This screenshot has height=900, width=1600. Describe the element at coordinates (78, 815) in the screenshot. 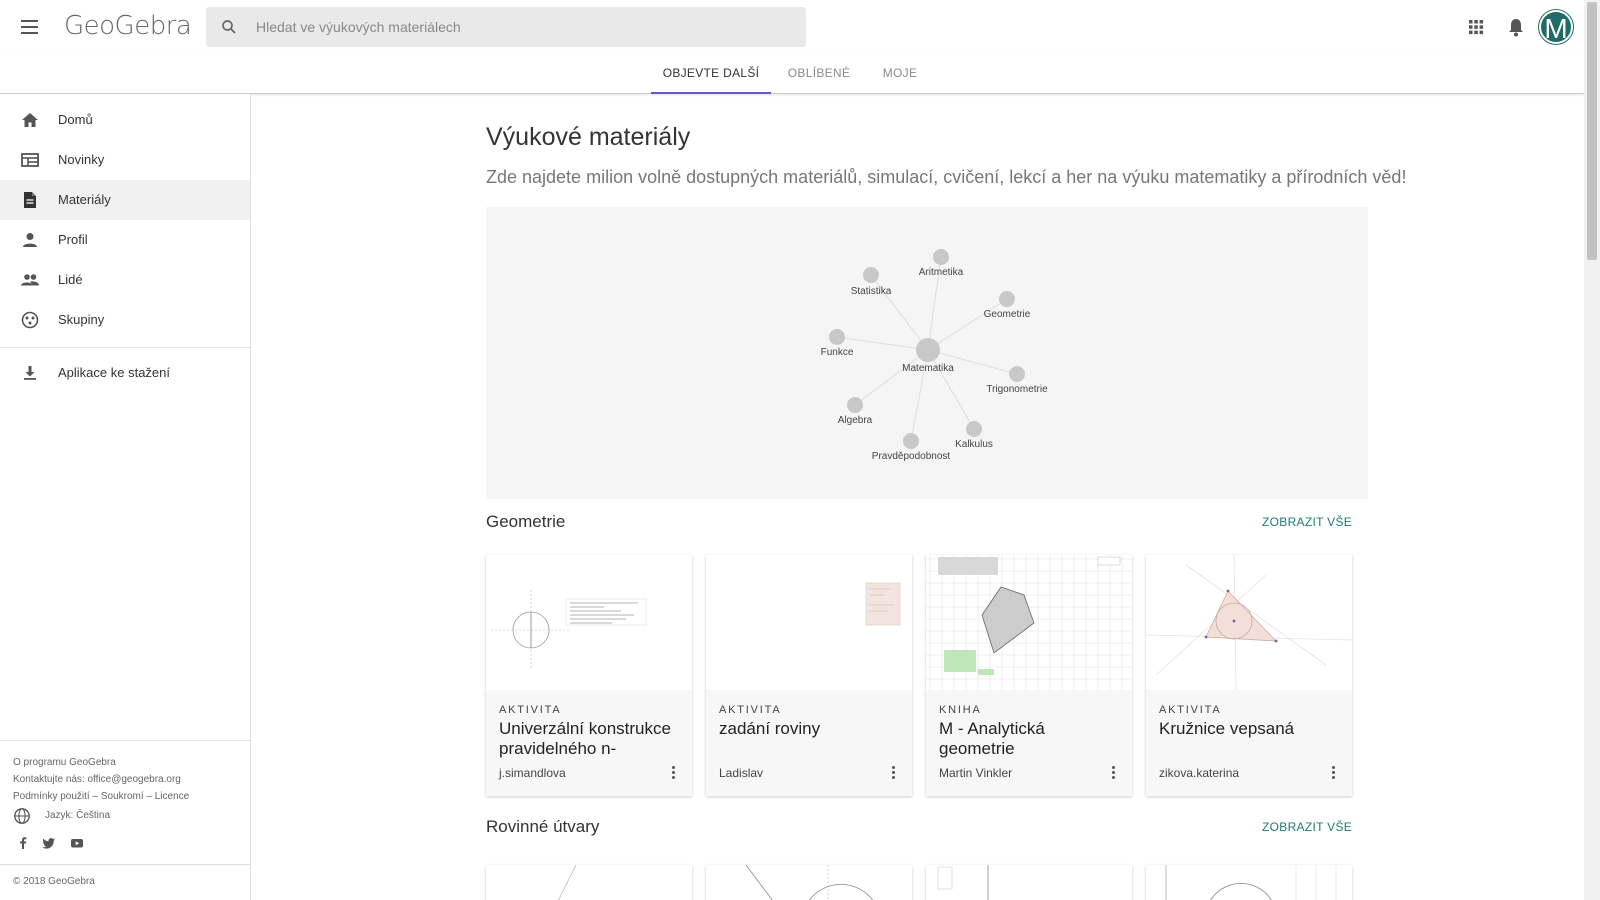

I see `language-label: Jazyk: Čeština` at that location.